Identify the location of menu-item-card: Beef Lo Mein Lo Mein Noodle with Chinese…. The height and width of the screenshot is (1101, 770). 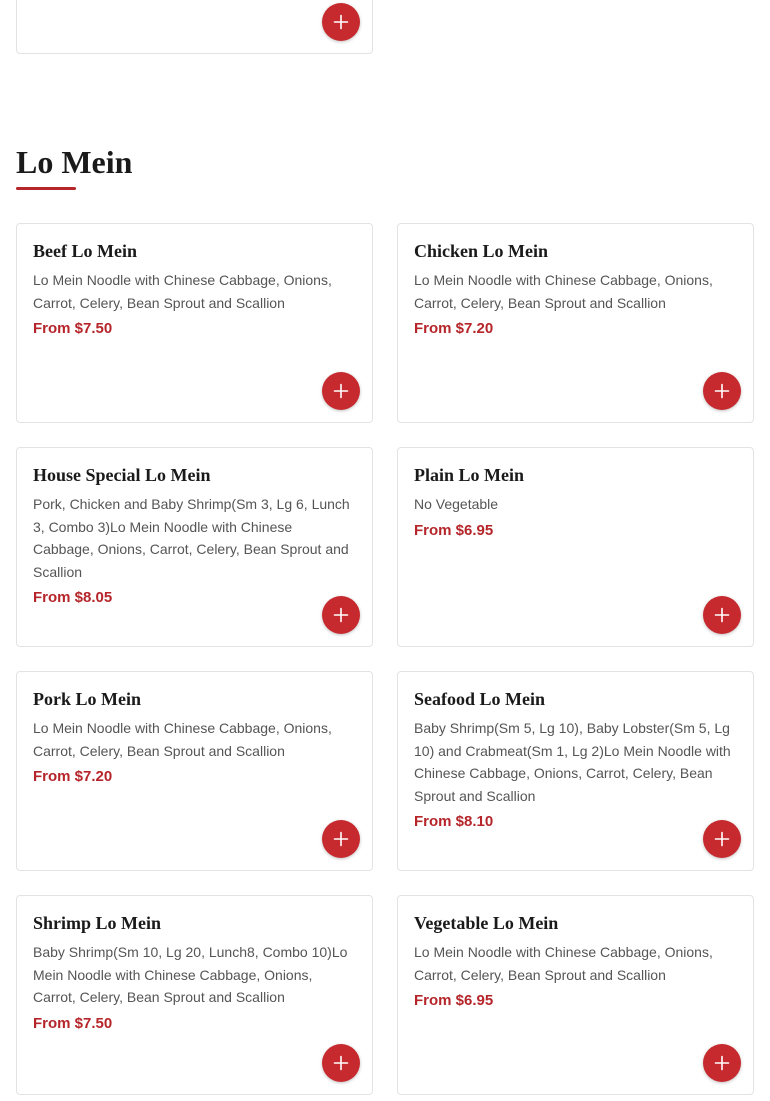
(194, 323).